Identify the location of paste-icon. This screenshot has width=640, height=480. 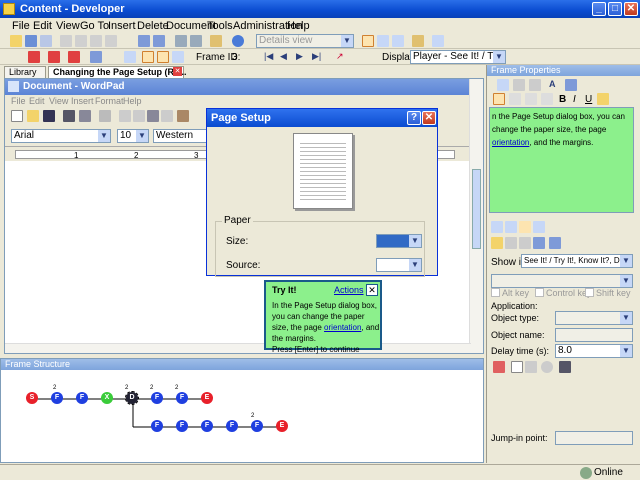
(96, 41).